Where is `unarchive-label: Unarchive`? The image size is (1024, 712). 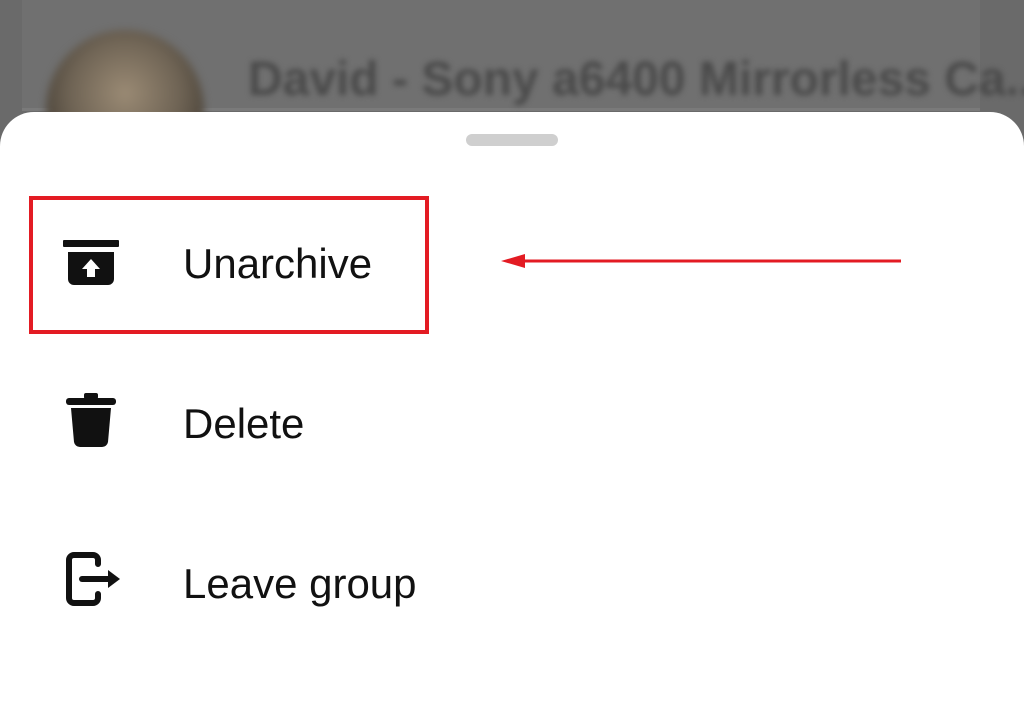 unarchive-label: Unarchive is located at coordinates (278, 263).